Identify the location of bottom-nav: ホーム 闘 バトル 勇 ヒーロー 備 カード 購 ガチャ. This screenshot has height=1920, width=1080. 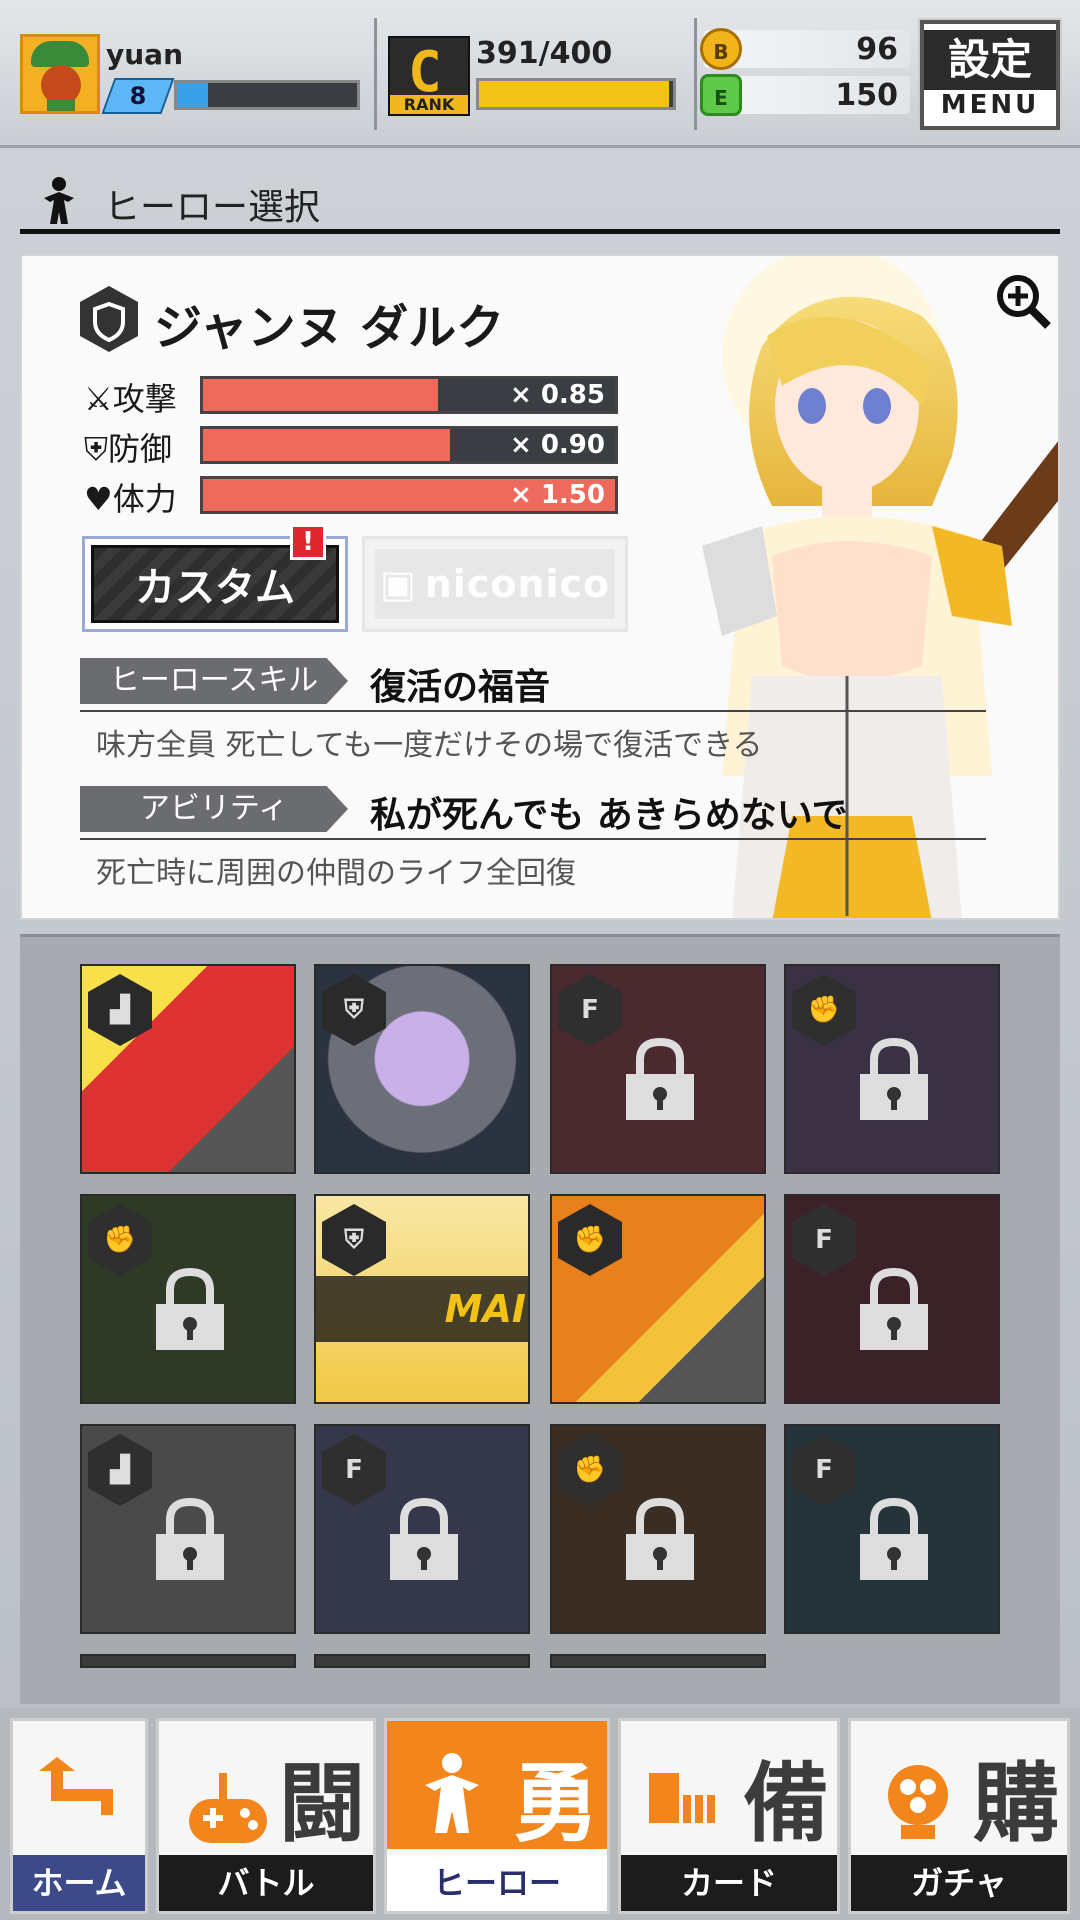
(540, 1814).